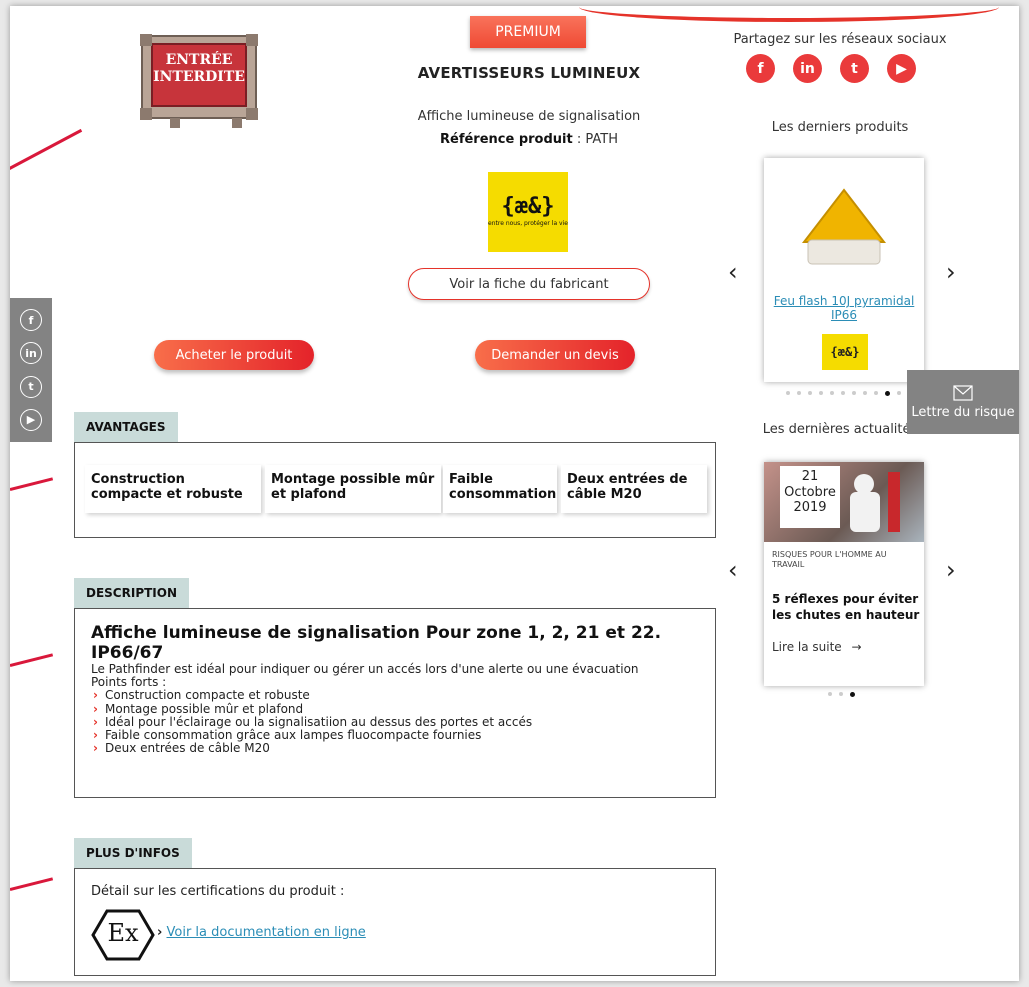 The height and width of the screenshot is (987, 1029). I want to click on news-day: 21, so click(810, 476).